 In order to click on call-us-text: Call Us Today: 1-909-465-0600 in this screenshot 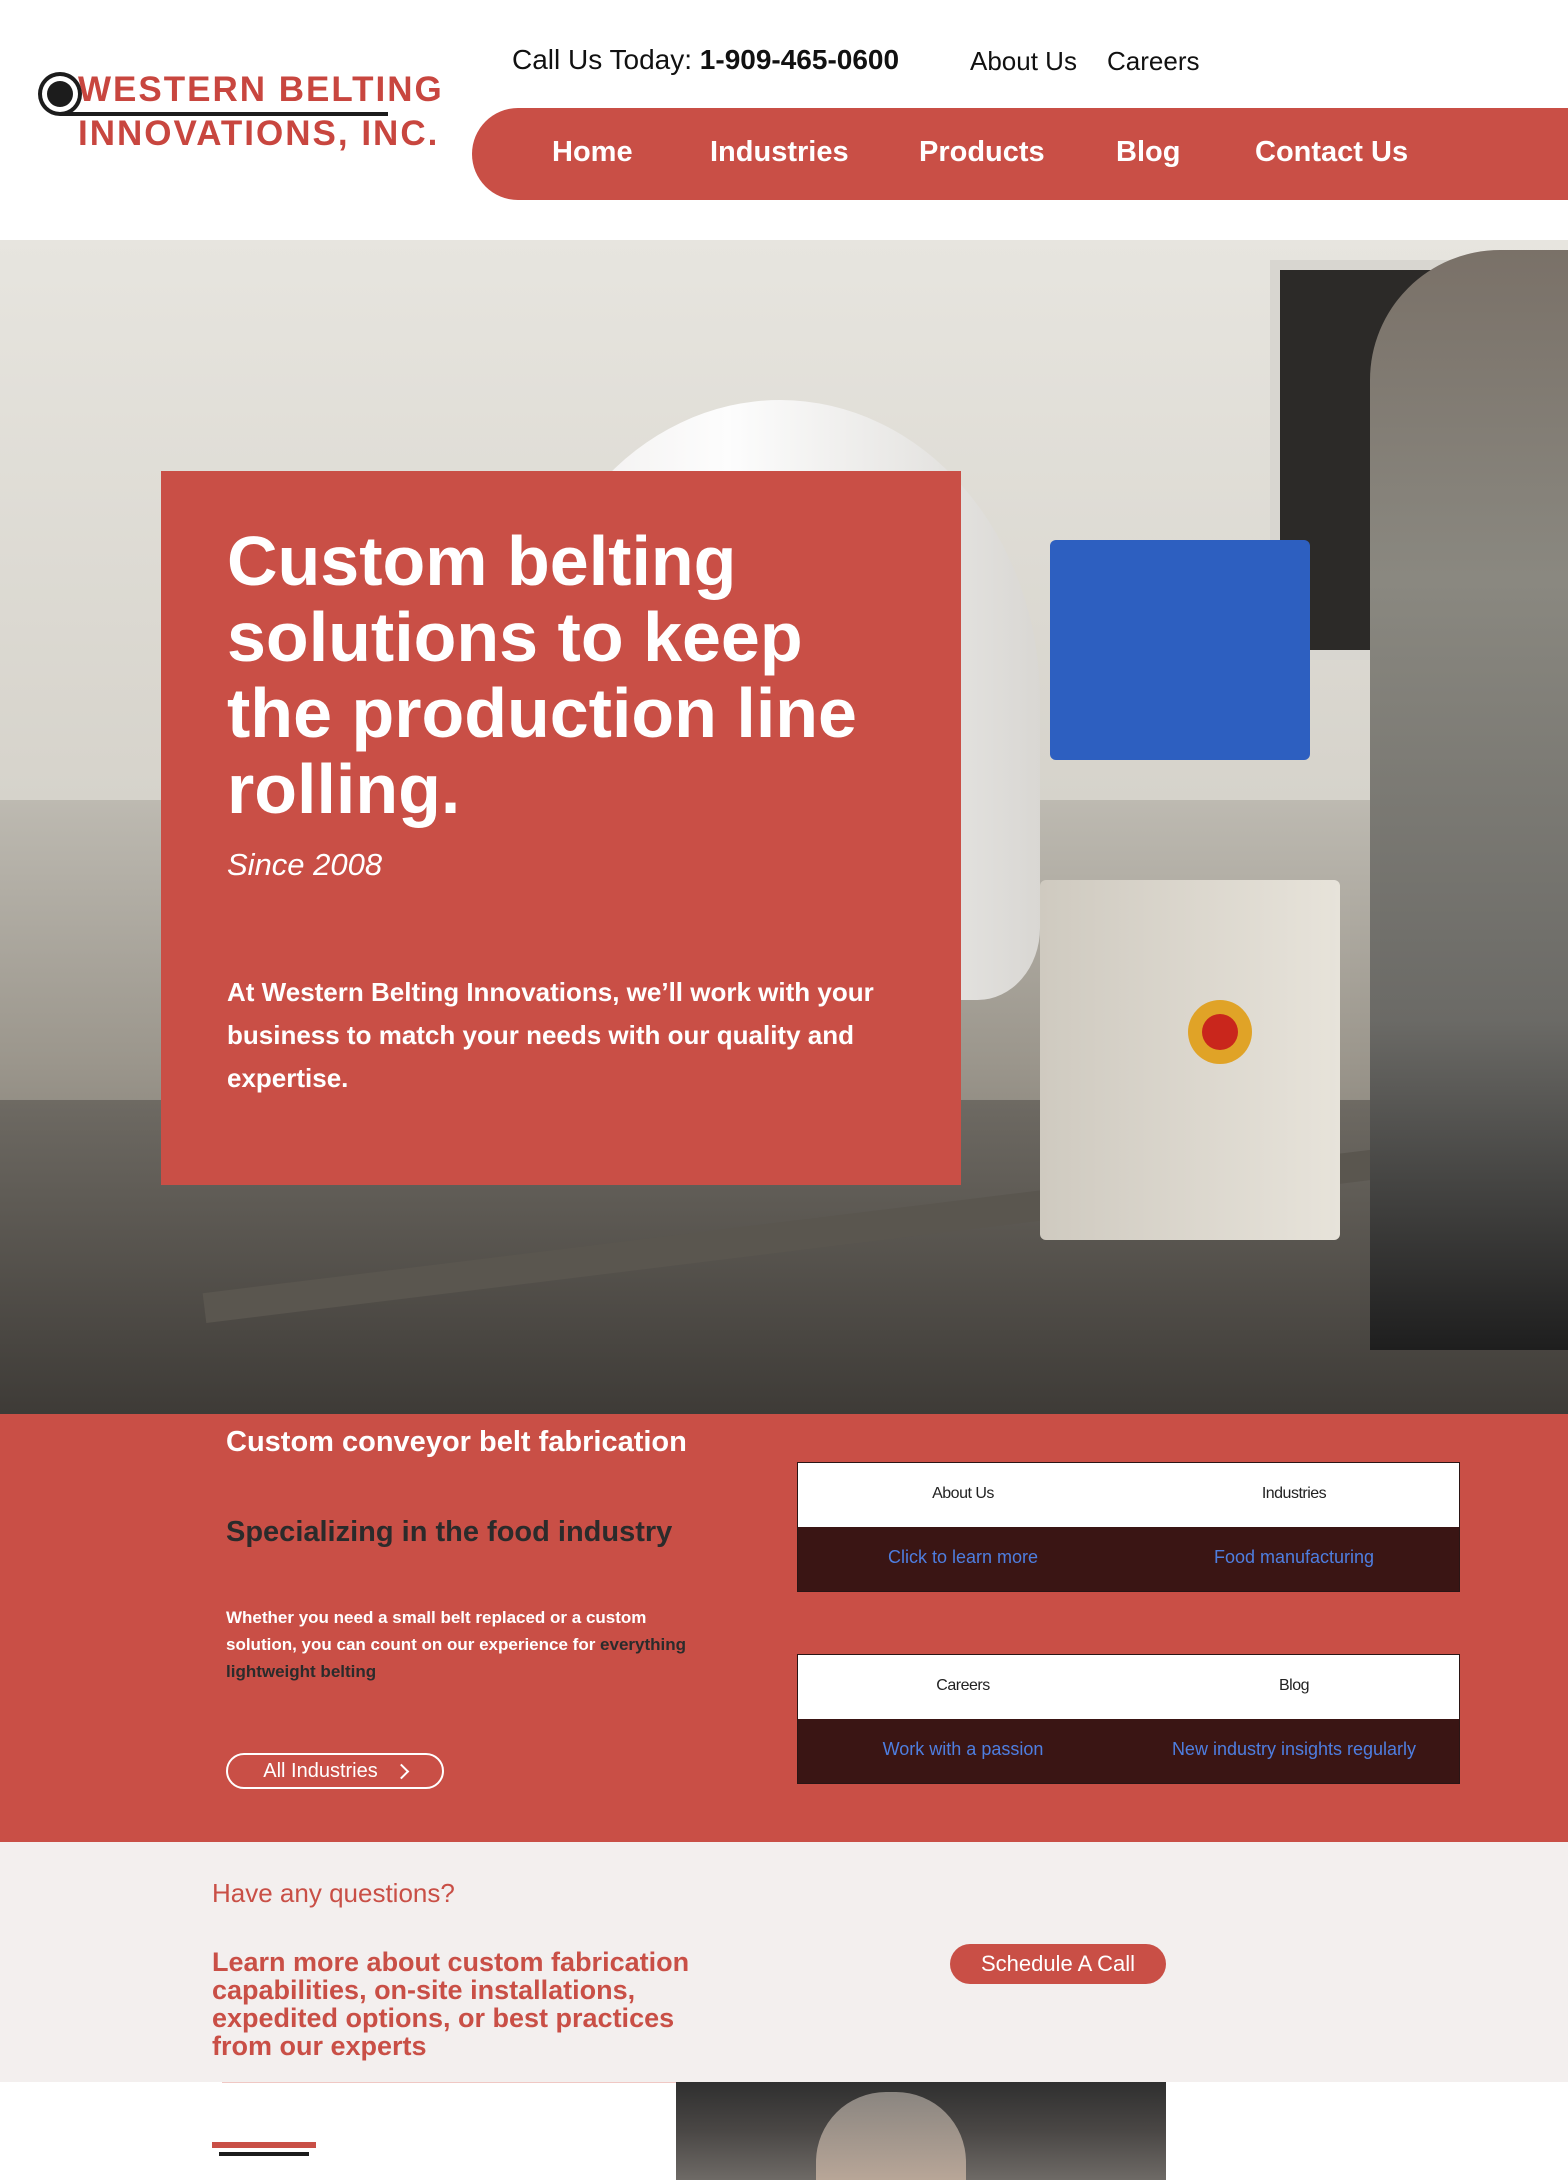, I will do `click(705, 60)`.